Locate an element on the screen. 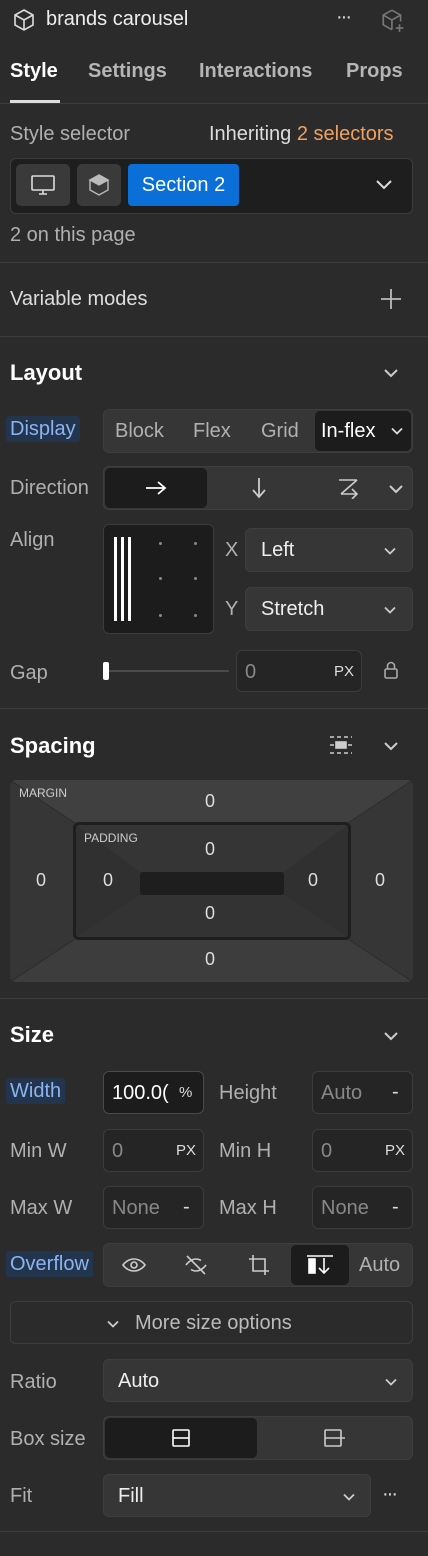 The width and height of the screenshot is (428, 1556). min-w-value: 0 is located at coordinates (118, 1151).